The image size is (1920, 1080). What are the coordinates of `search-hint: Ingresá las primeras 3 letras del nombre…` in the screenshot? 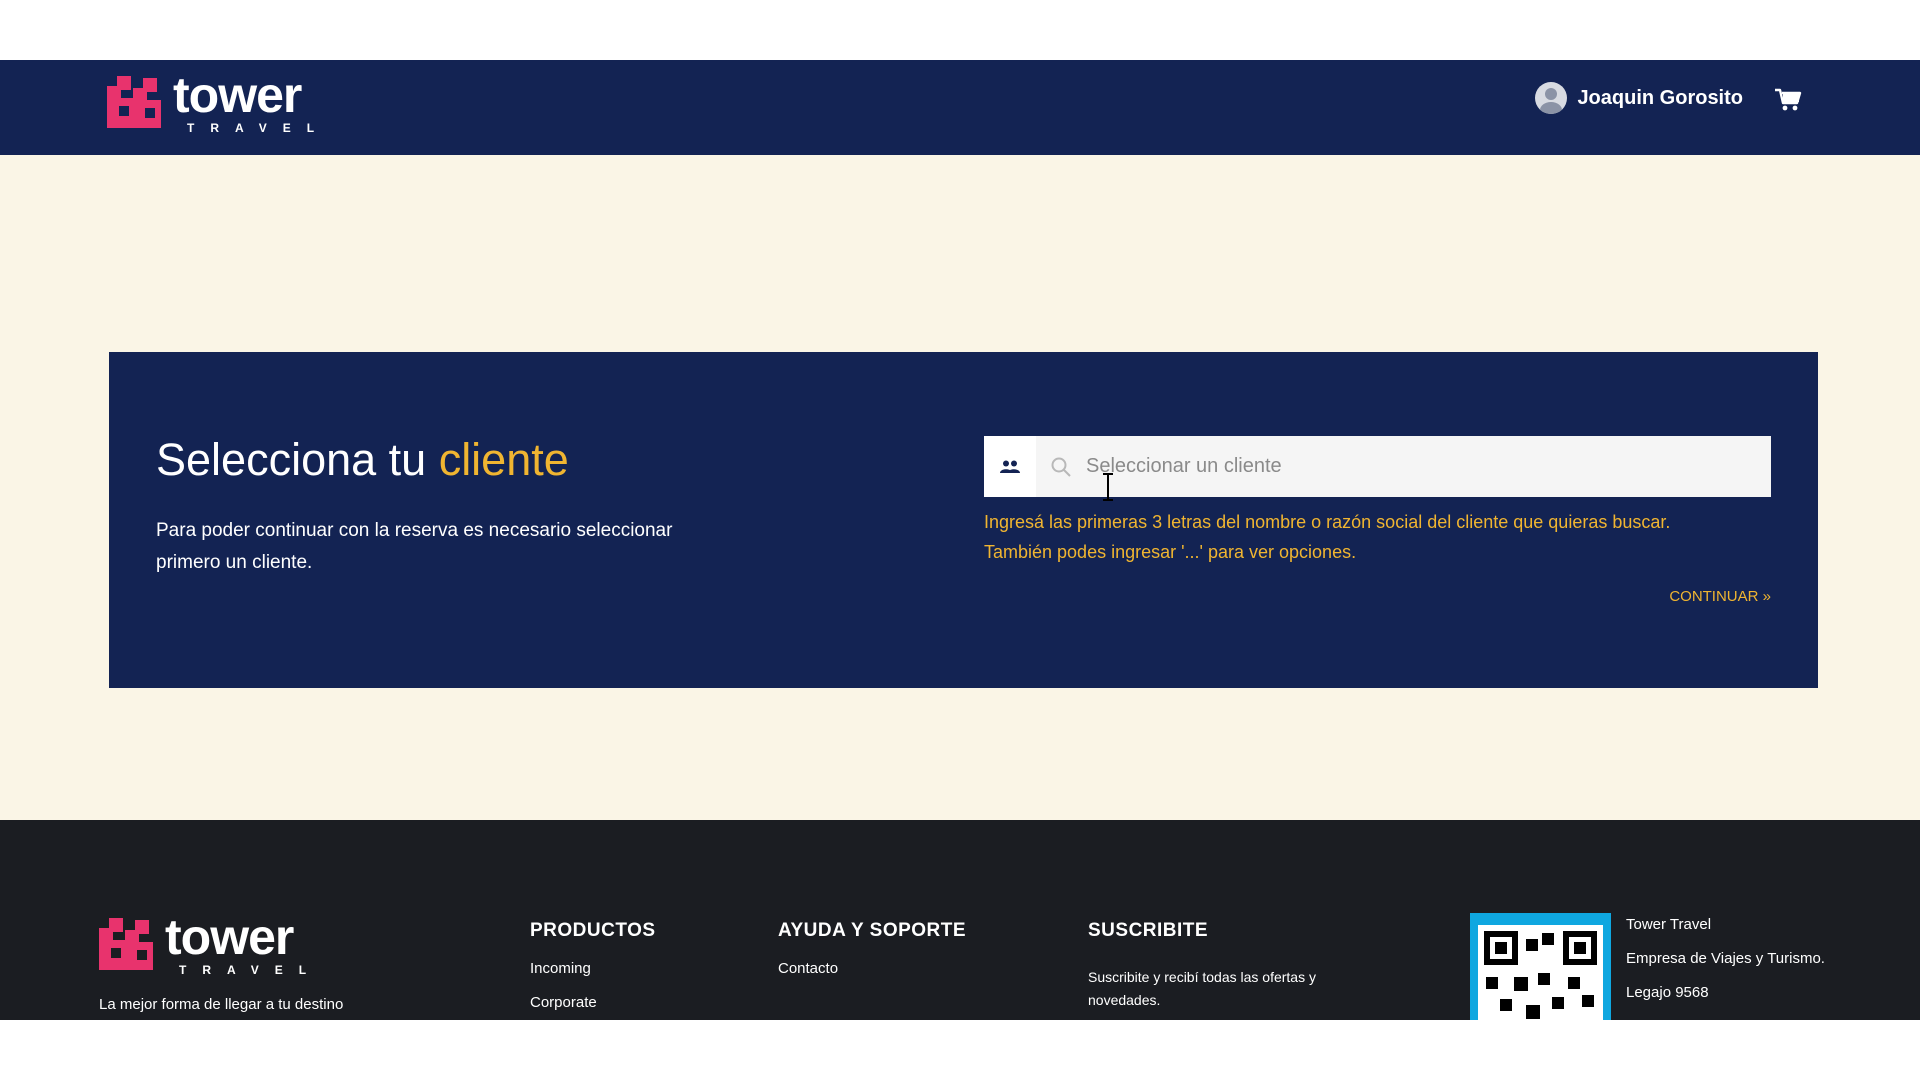 It's located at (1384, 537).